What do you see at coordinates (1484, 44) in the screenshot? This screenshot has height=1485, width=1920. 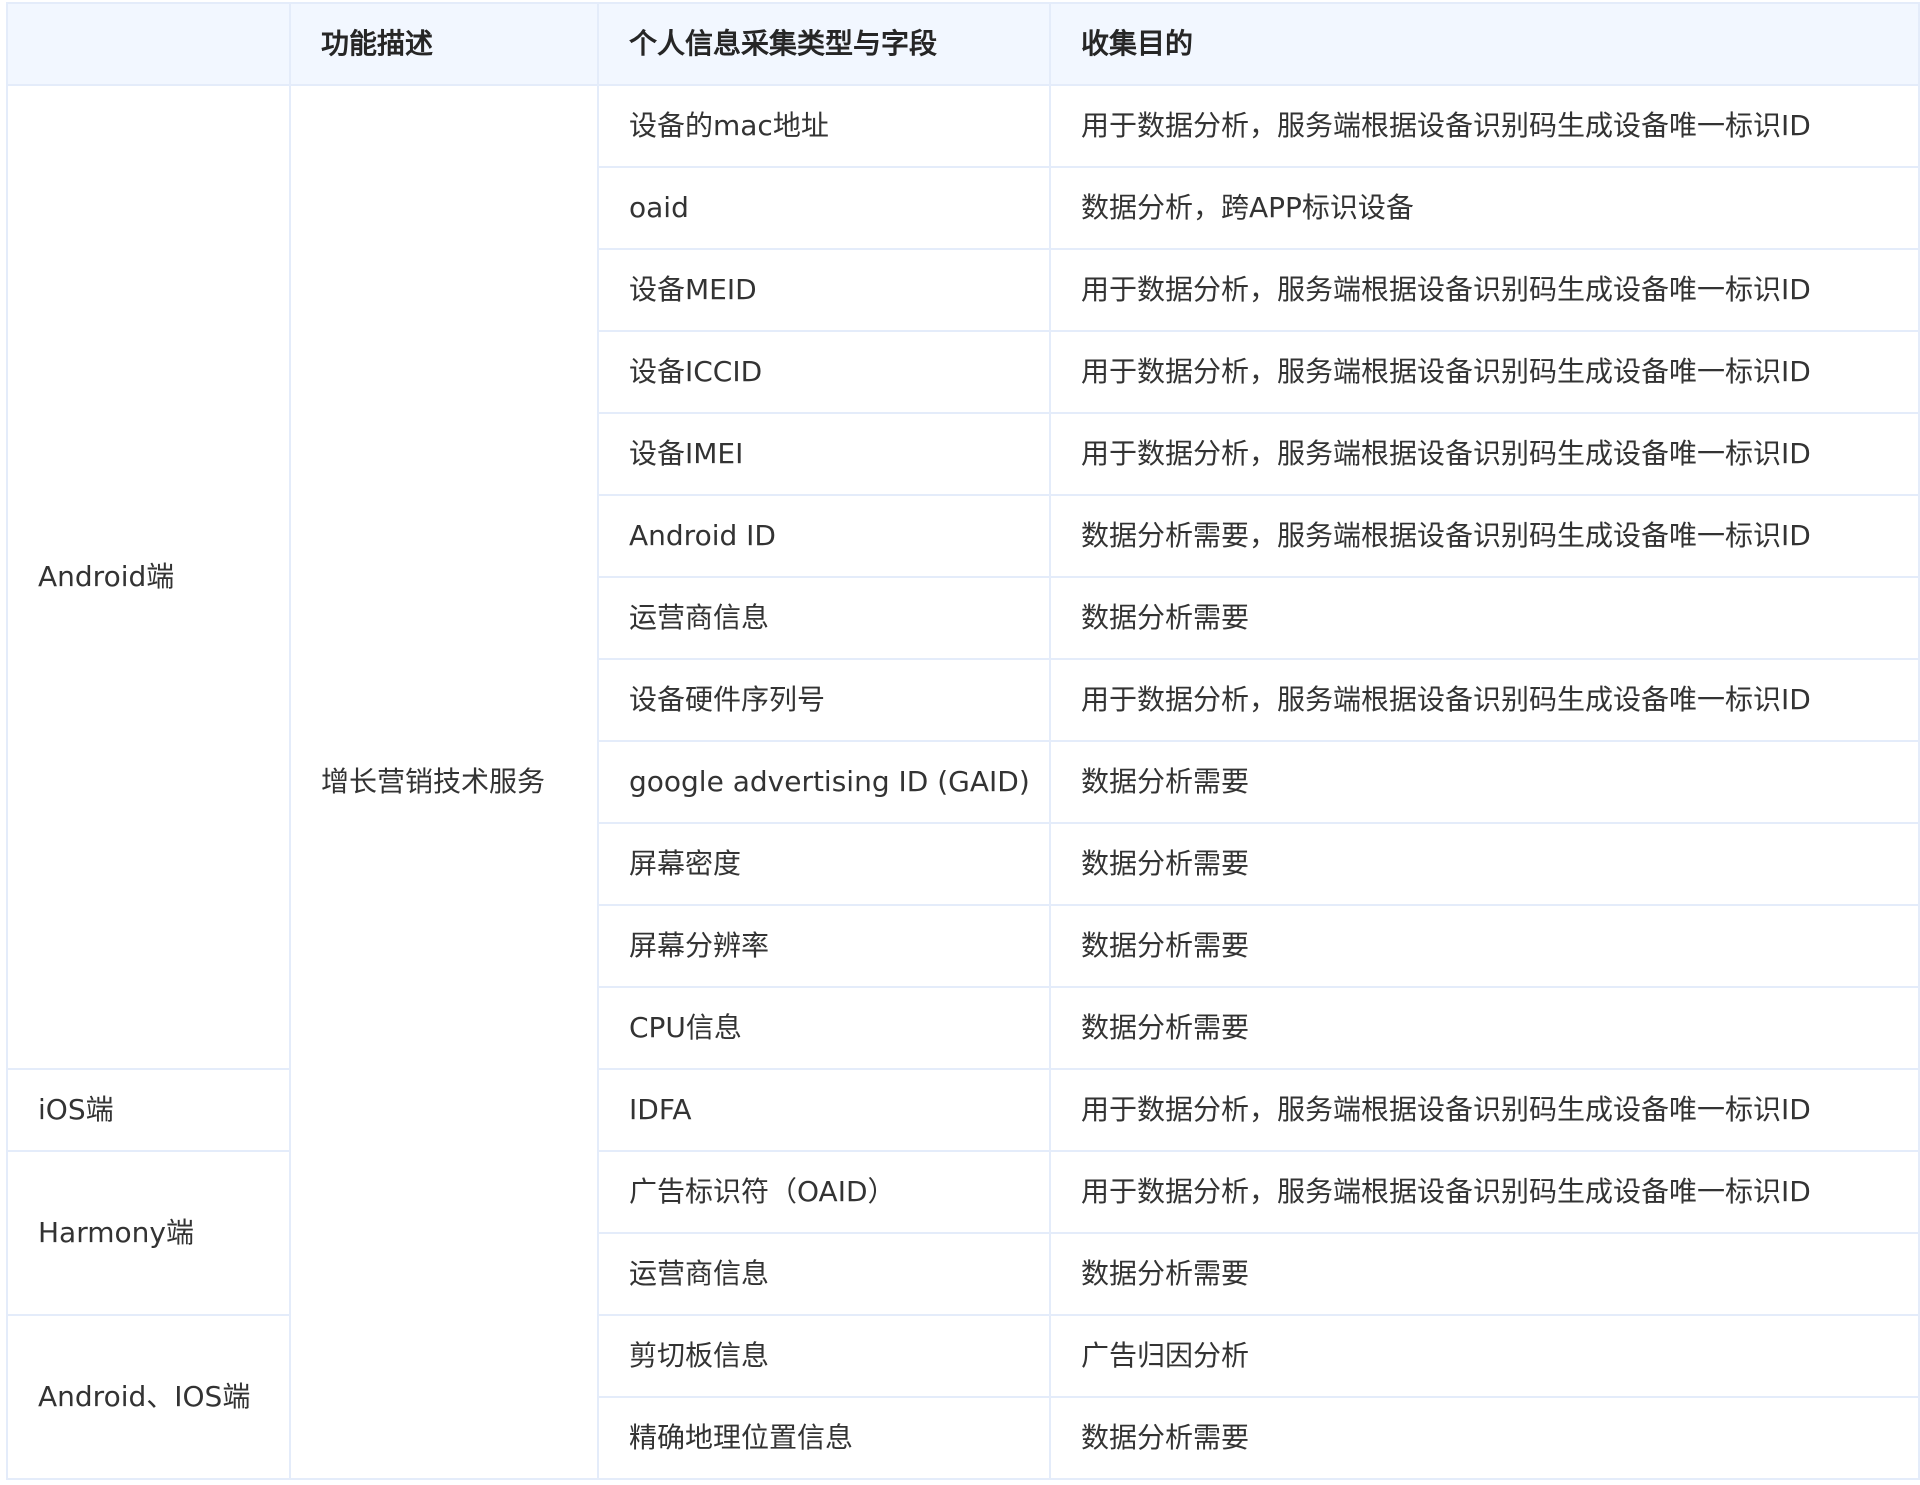 I see `header-purpose: 收集目的` at bounding box center [1484, 44].